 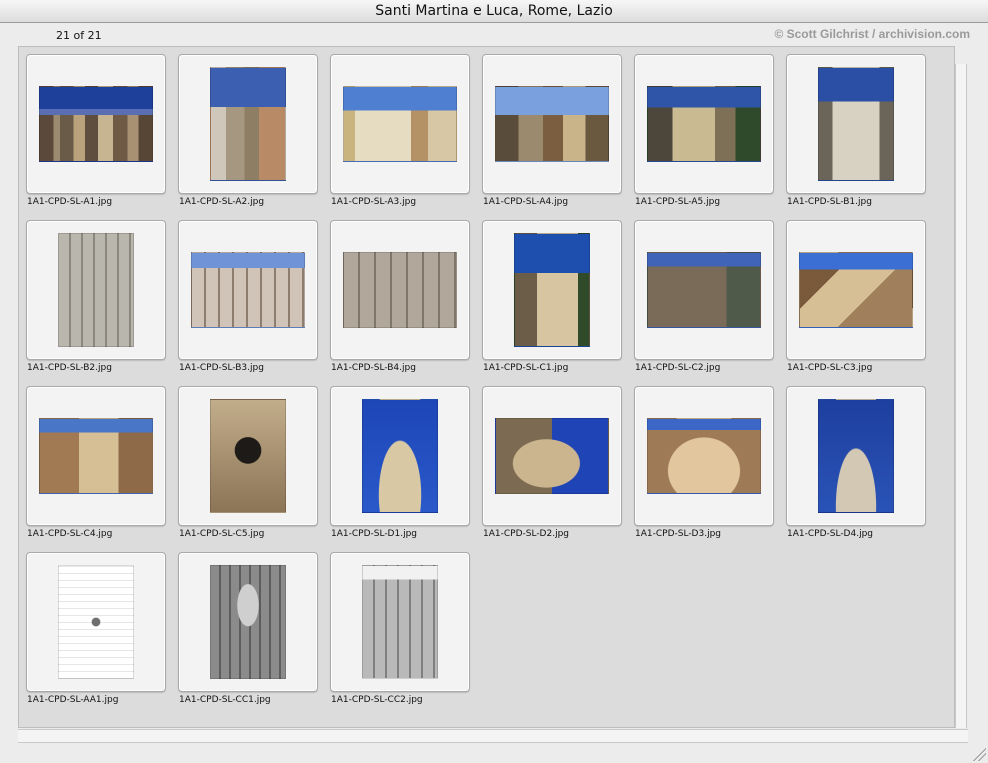 I want to click on thumbnail-item: 1A1-CPD-SL-D2.jpg, so click(x=552, y=462).